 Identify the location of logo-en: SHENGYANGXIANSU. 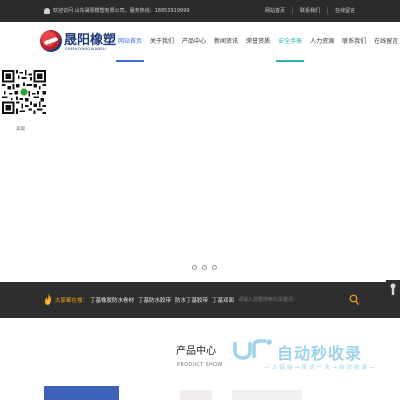
(86, 48).